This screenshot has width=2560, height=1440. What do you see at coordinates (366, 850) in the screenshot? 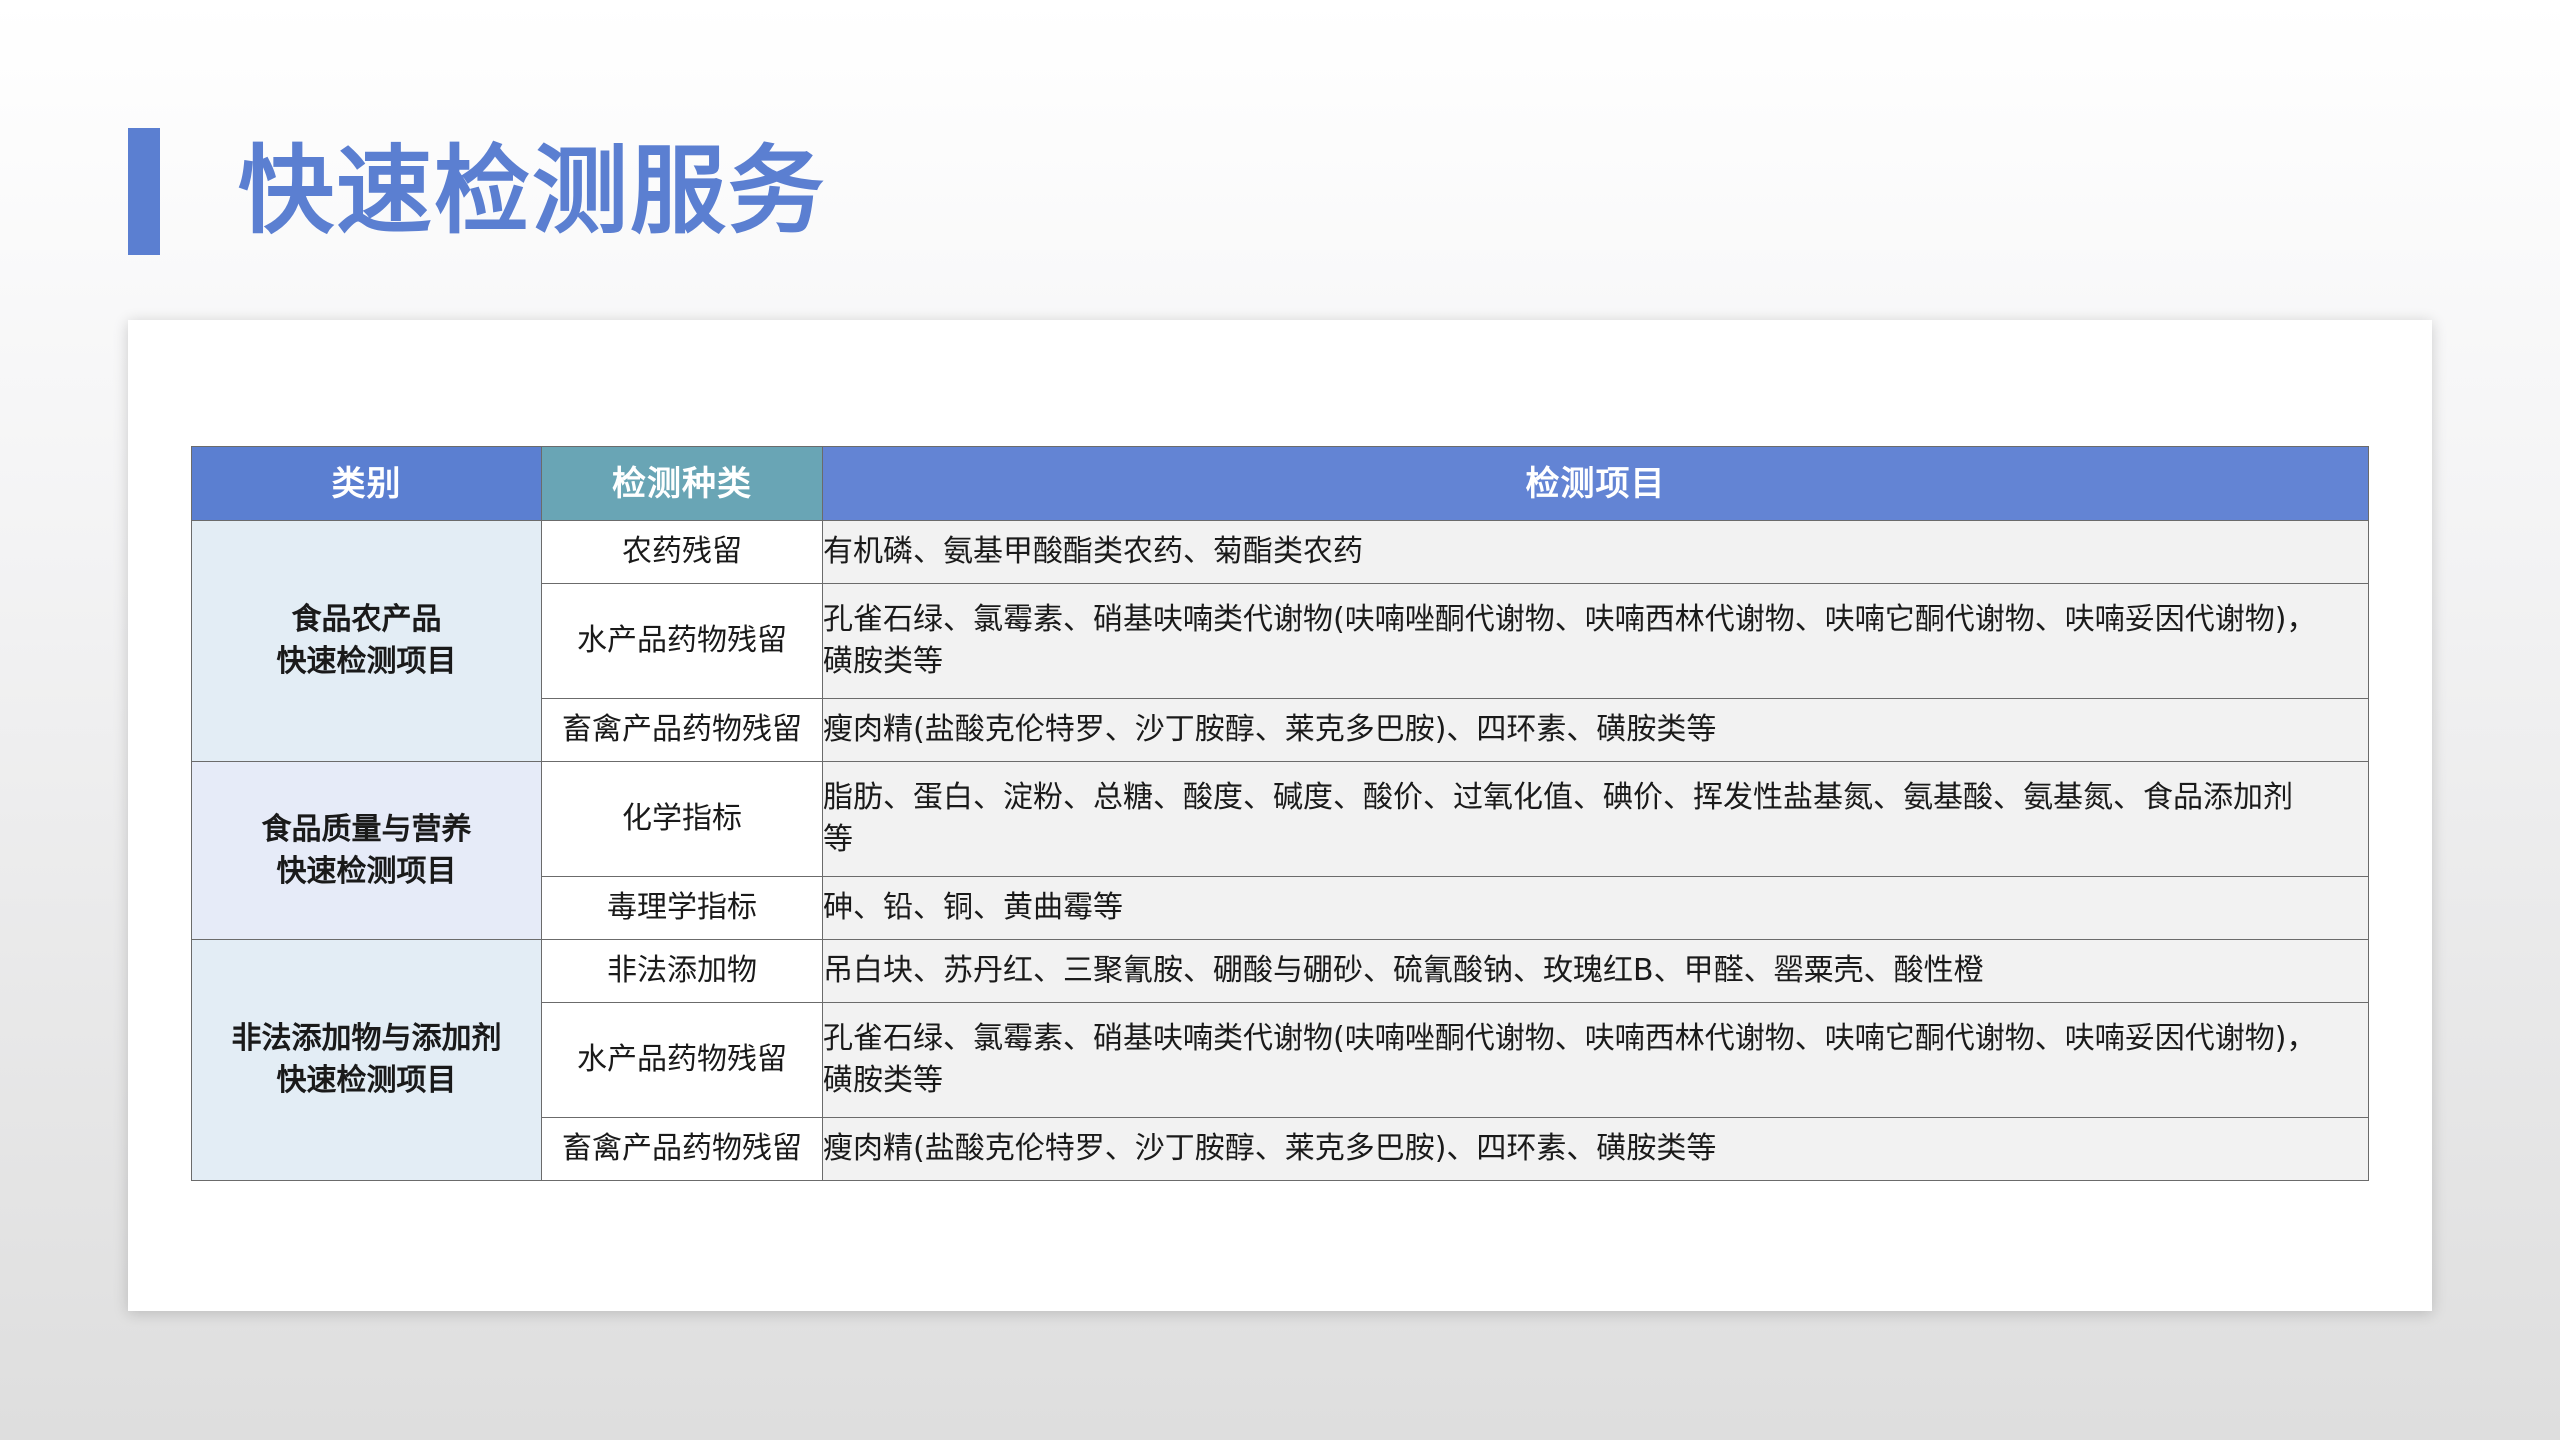
I see `category-cell: 食品质量与营养 快速检测项目` at bounding box center [366, 850].